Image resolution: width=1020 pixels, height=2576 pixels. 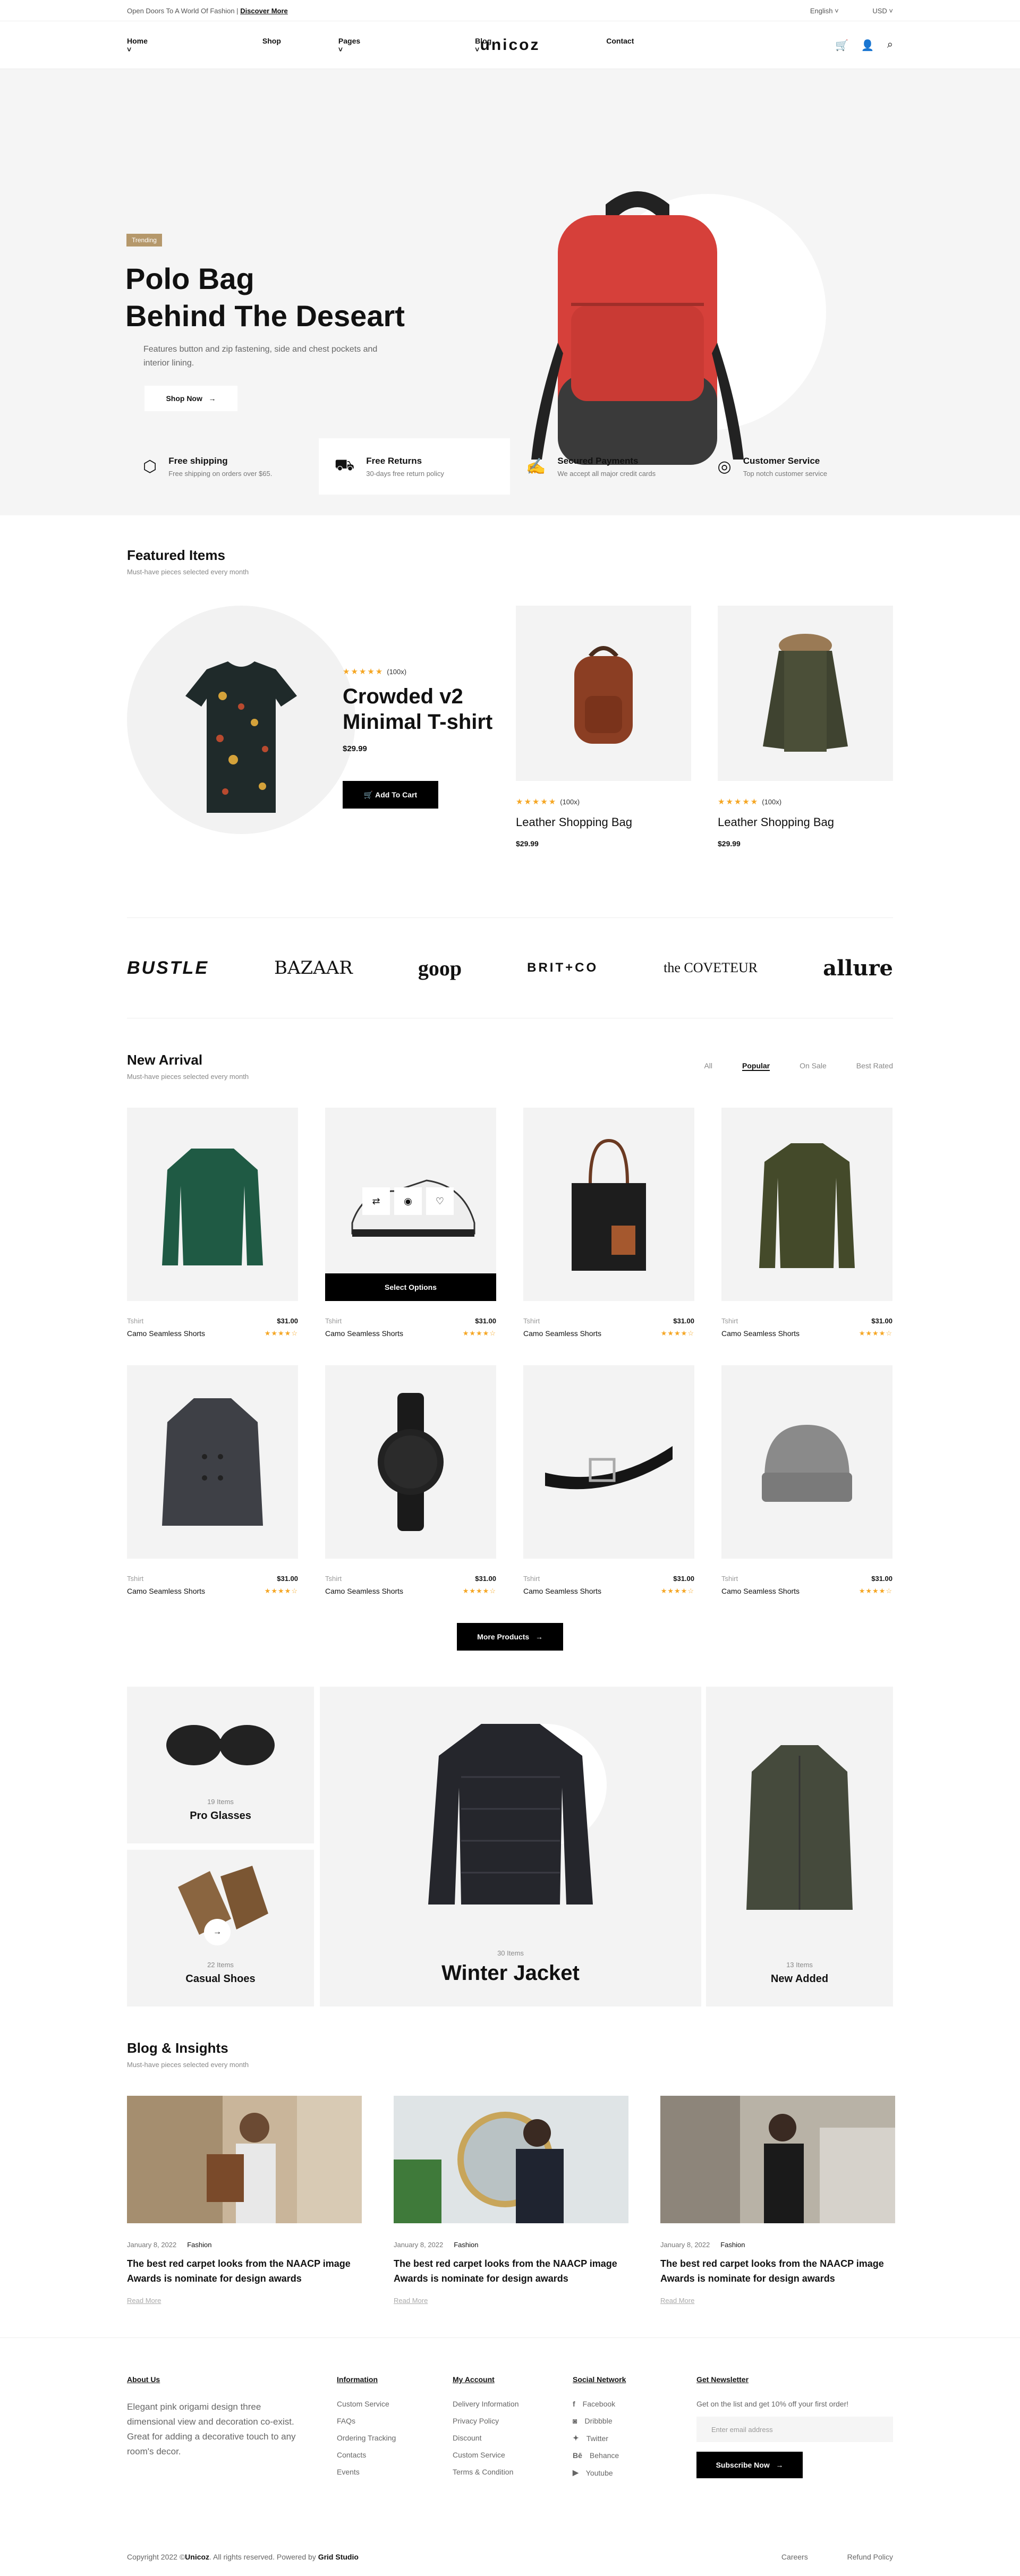 What do you see at coordinates (874, 11) in the screenshot?
I see `currency-select: USD ˅` at bounding box center [874, 11].